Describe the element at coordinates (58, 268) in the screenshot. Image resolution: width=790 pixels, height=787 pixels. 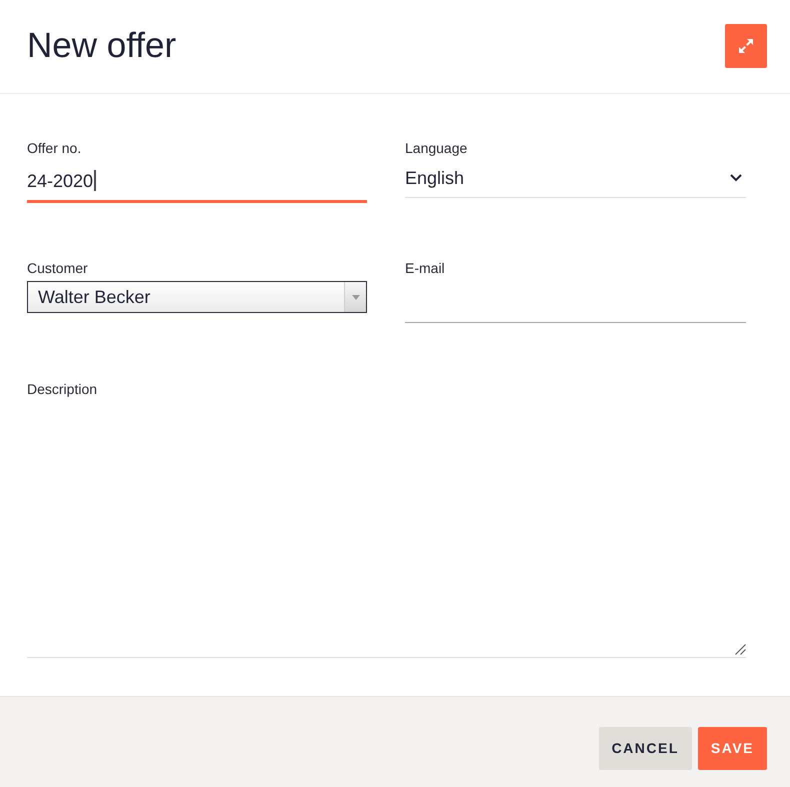
I see `field-label: Customer` at that location.